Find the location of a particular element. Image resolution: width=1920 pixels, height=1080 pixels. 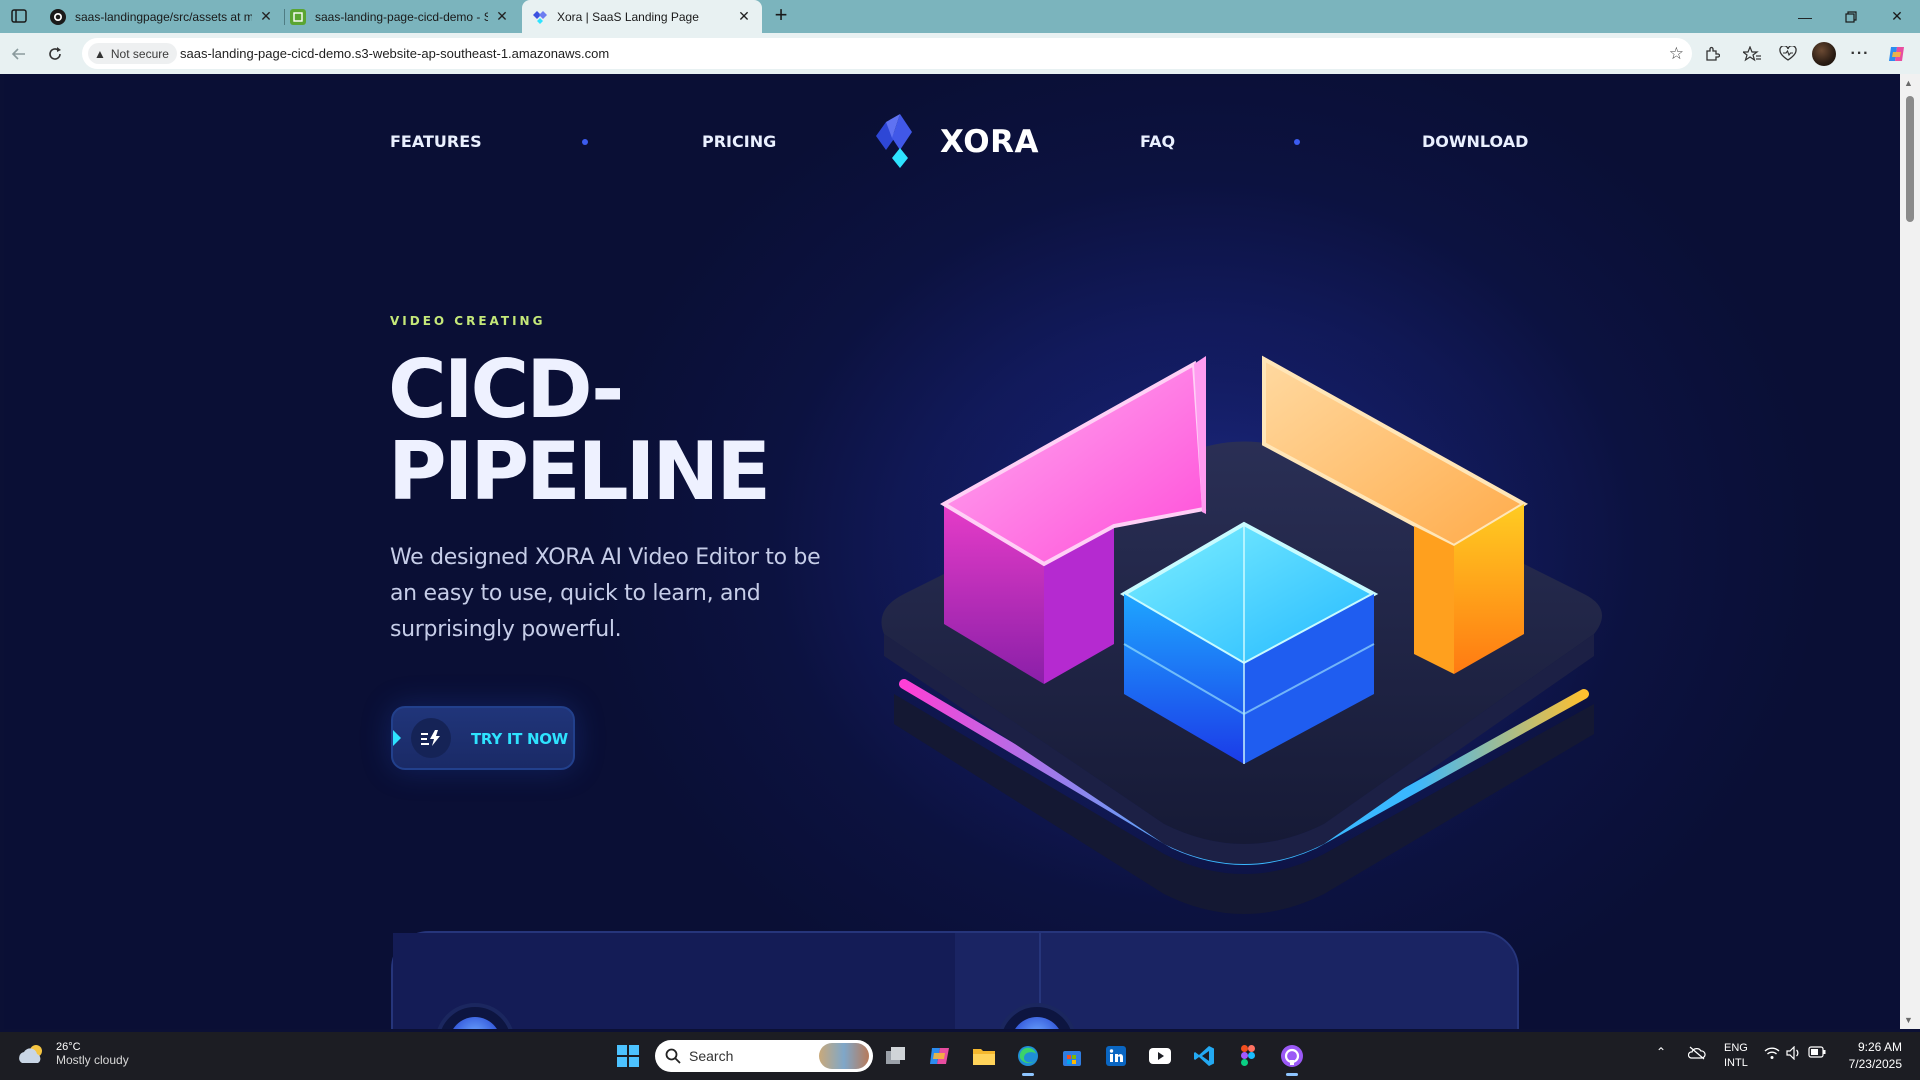

taskbar-search-box: Search is located at coordinates (764, 1056).